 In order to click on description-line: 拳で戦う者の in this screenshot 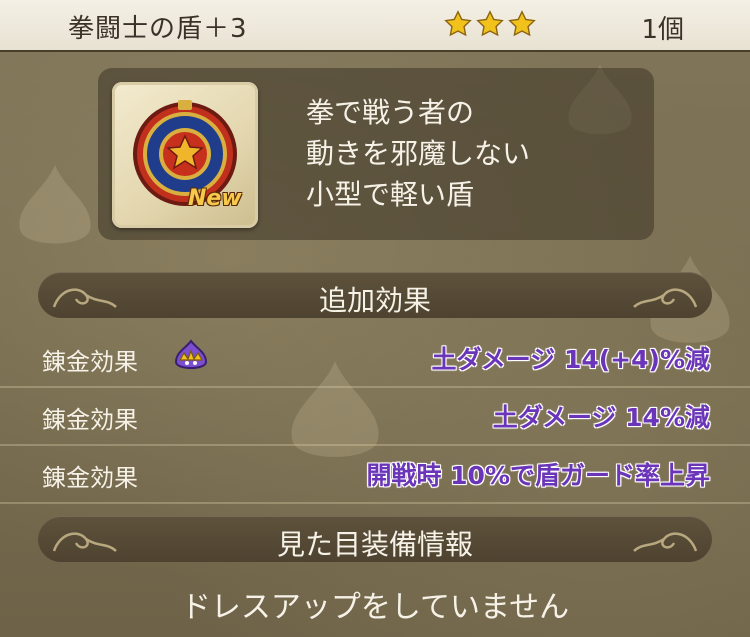, I will do `click(390, 112)`.